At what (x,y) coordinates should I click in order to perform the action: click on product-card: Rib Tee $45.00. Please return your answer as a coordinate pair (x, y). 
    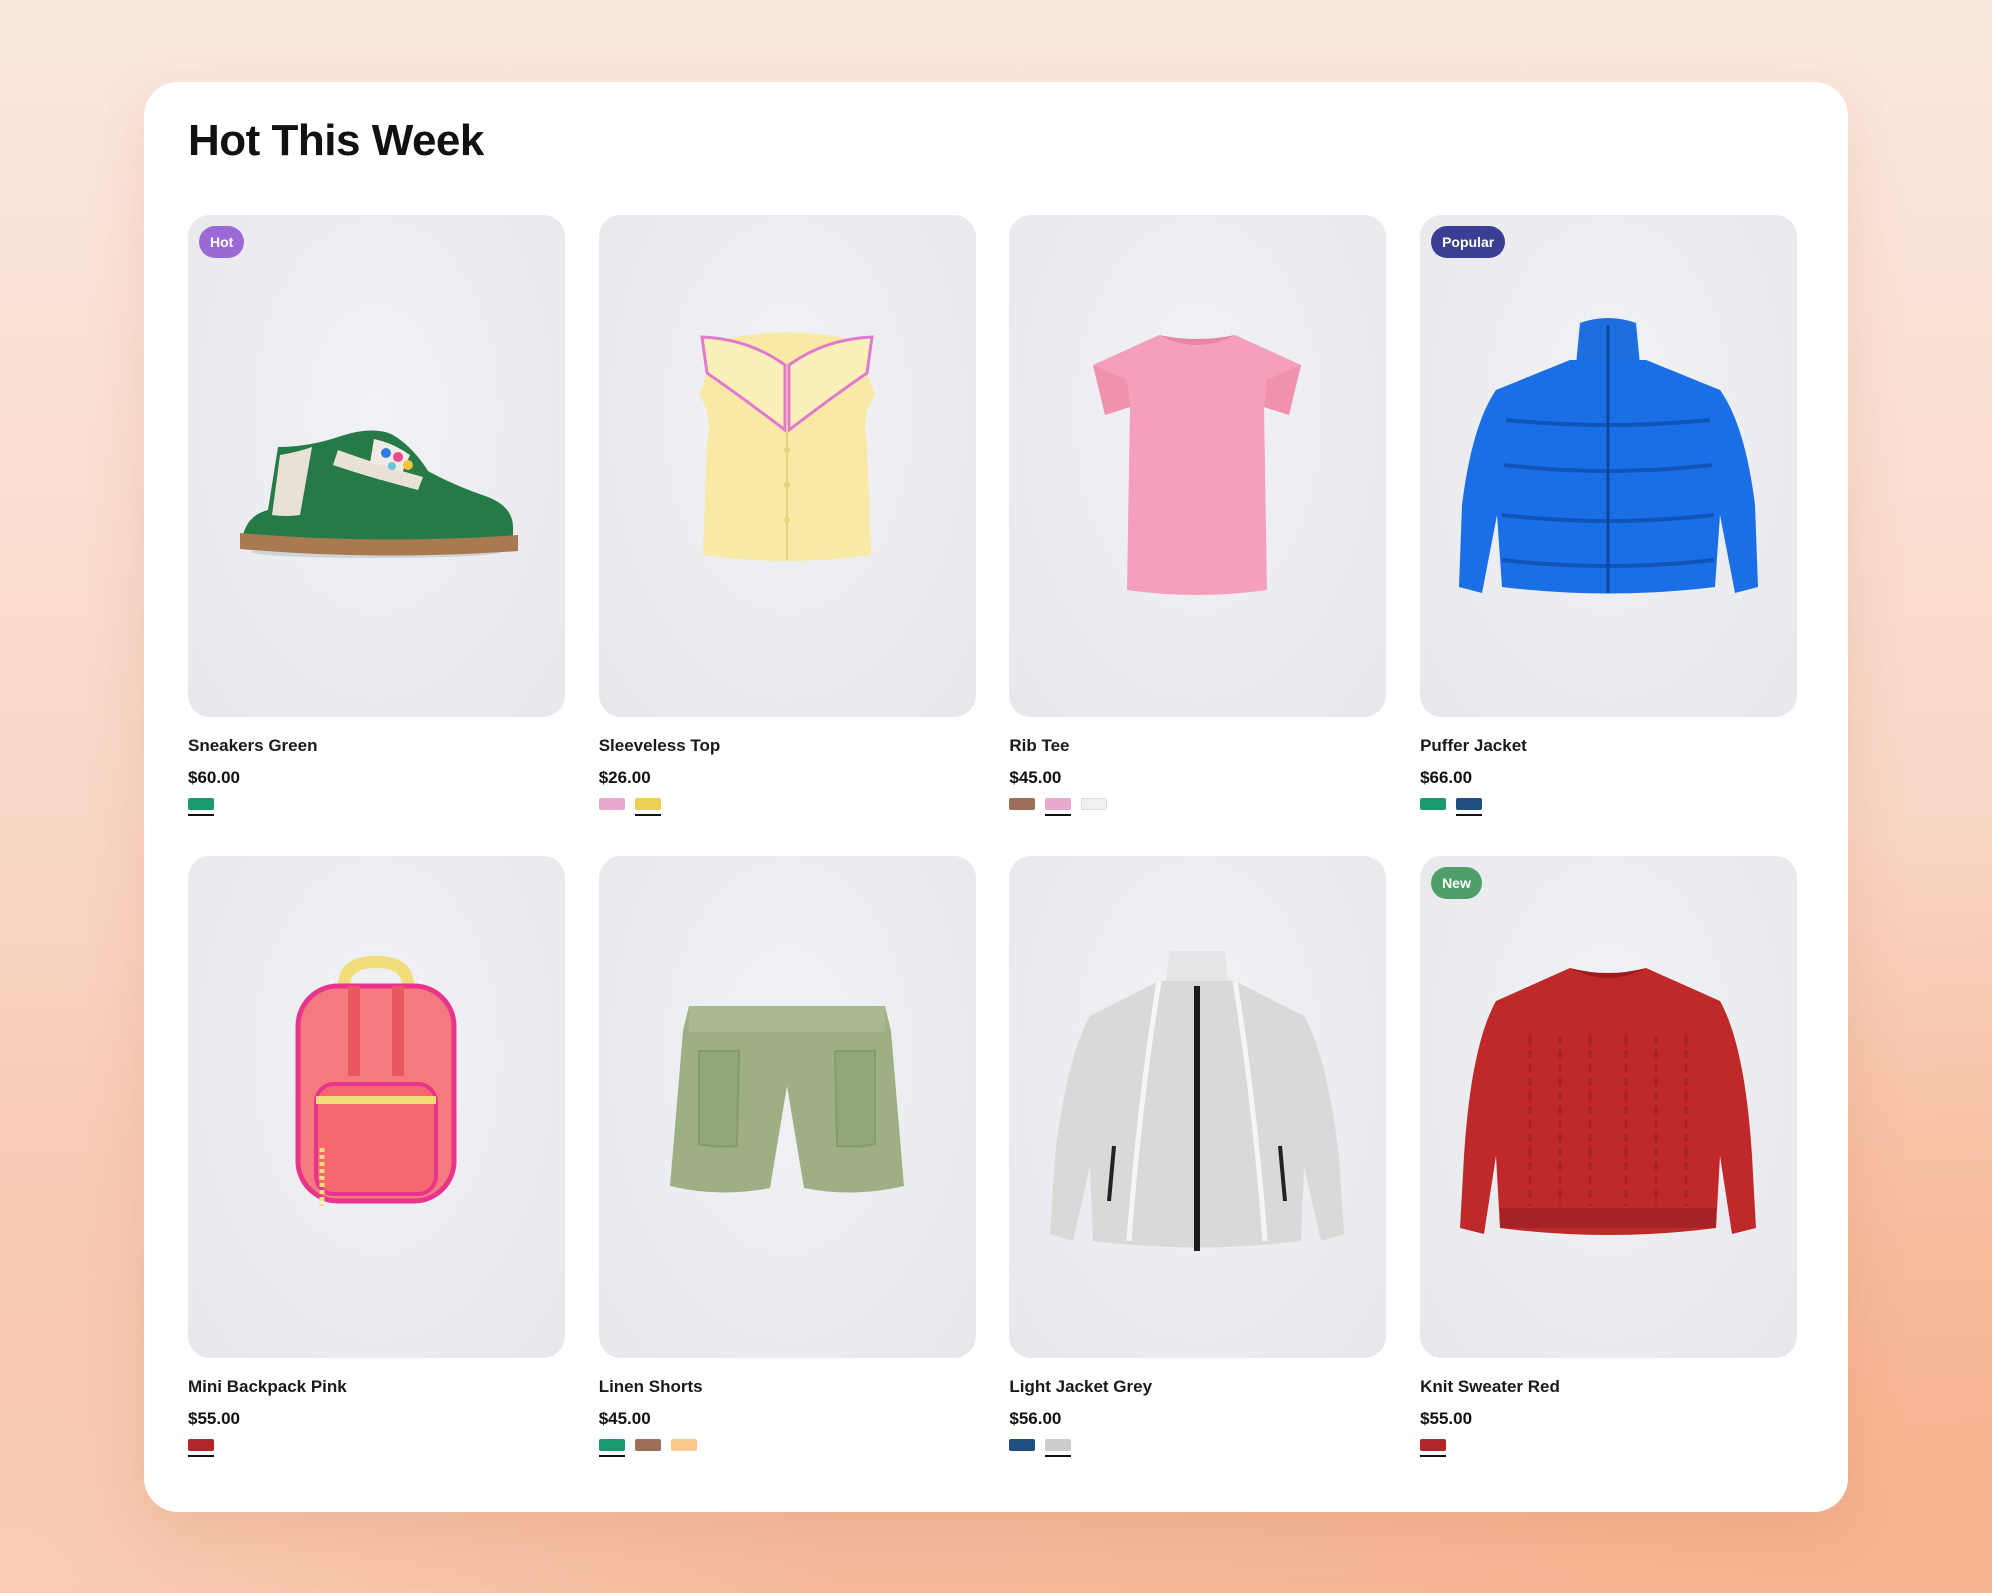
    Looking at the image, I should click on (1198, 515).